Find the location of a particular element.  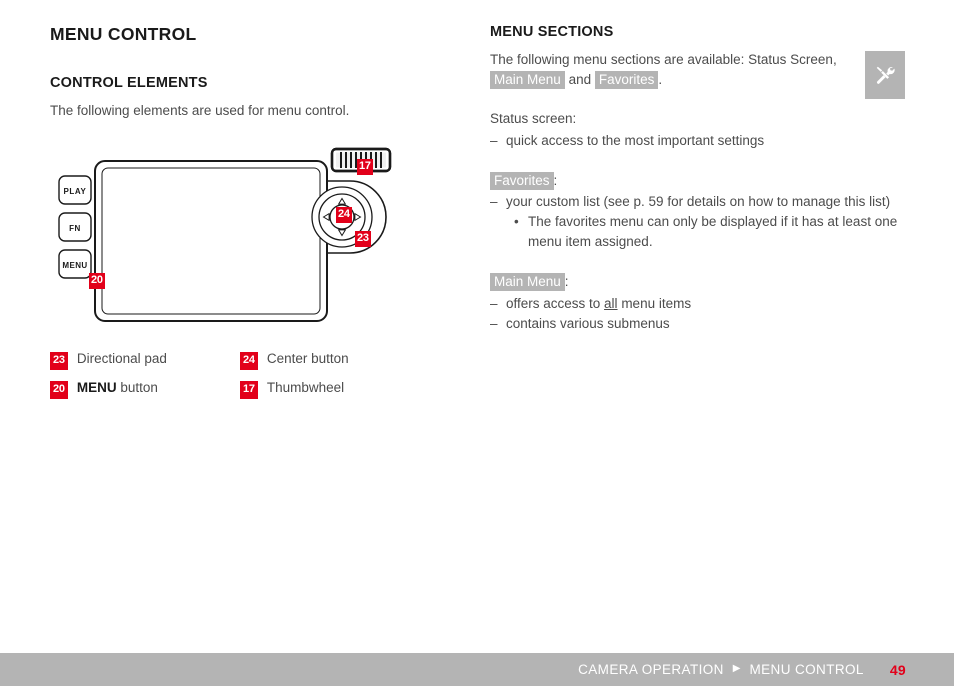

legend-item-20: 20 MENU button is located at coordinates (145, 389).